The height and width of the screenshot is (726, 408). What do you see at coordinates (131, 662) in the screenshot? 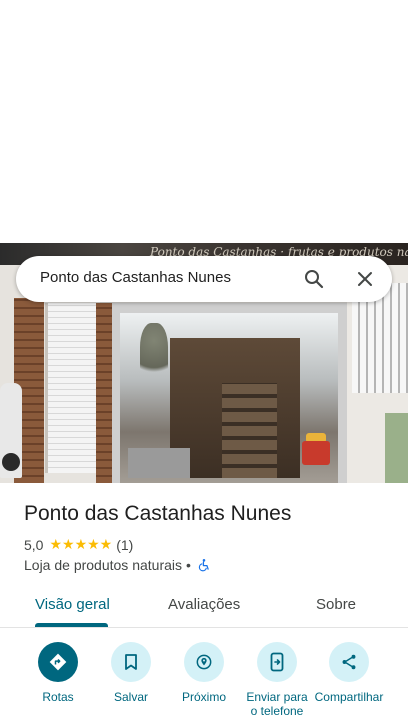
I see `bookmark-icon` at bounding box center [131, 662].